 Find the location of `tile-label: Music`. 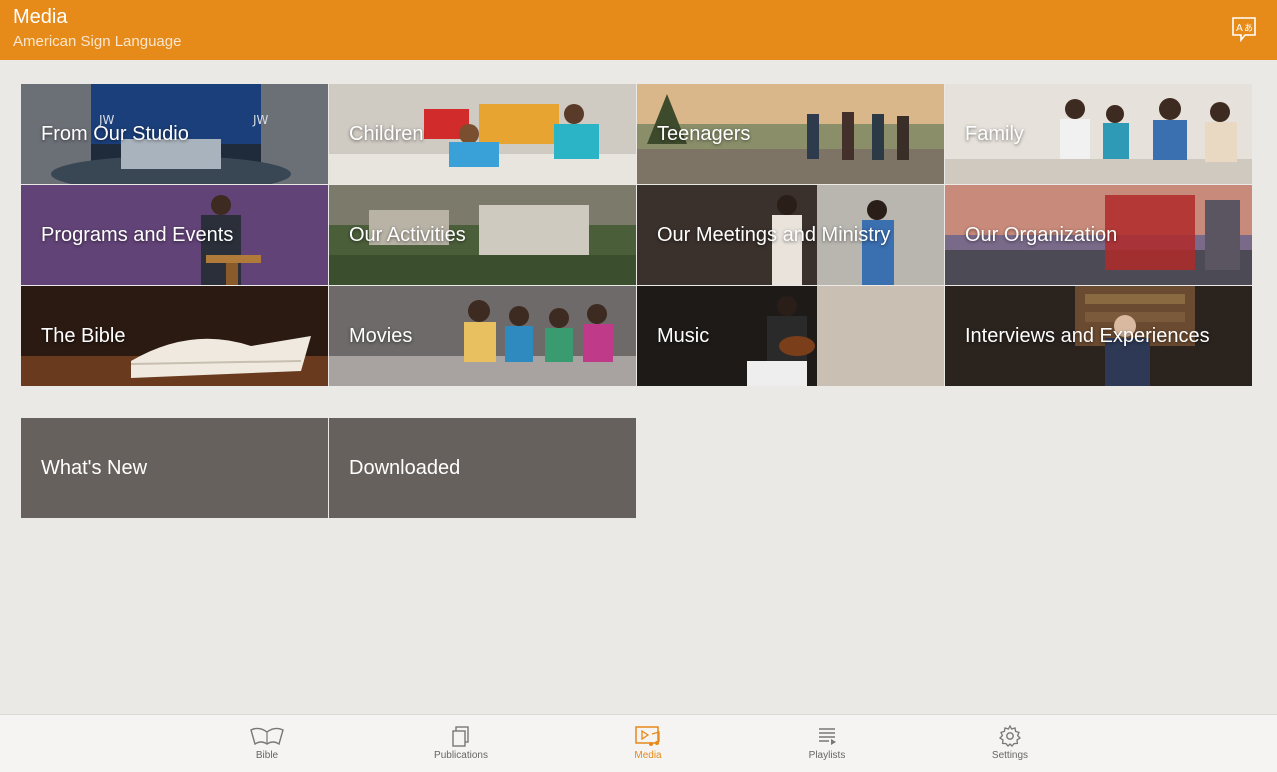

tile-label: Music is located at coordinates (683, 335).